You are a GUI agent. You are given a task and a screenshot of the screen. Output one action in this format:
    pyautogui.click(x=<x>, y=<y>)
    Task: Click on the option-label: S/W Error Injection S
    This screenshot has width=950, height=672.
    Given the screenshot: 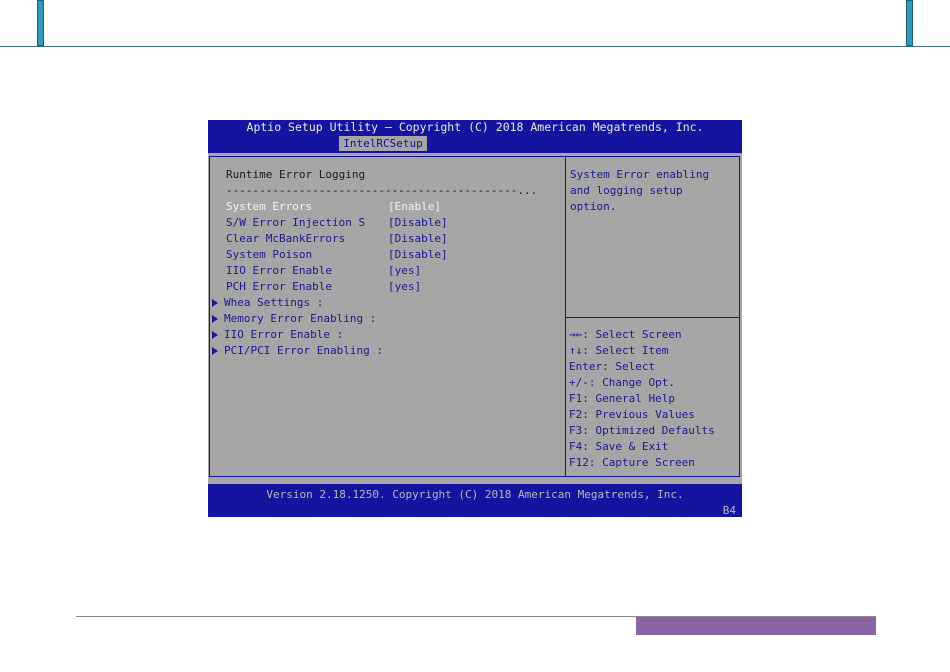 What is the action you would take?
    pyautogui.click(x=295, y=223)
    